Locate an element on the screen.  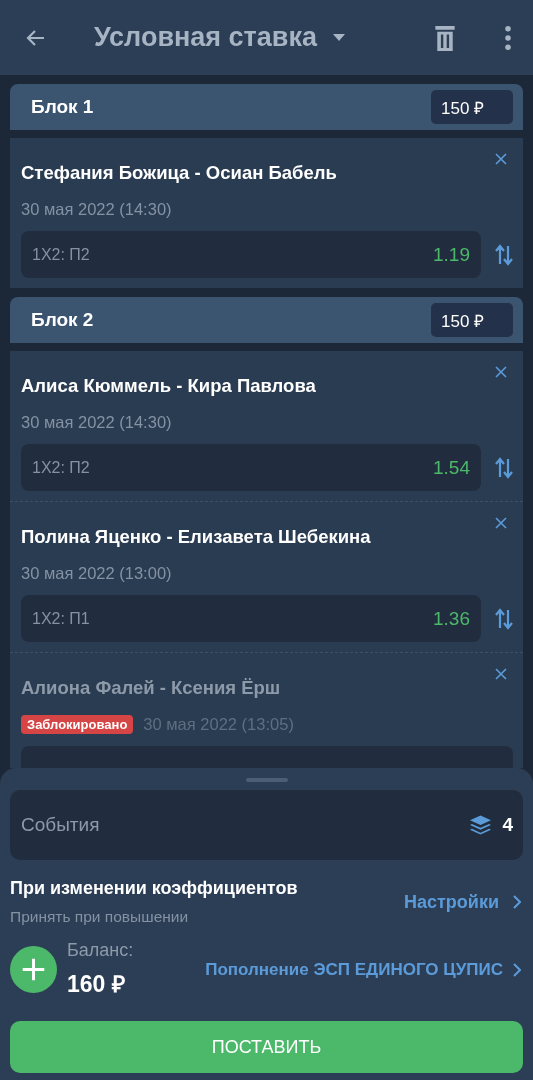
odds-change-value: Принять при повышении is located at coordinates (100, 917).